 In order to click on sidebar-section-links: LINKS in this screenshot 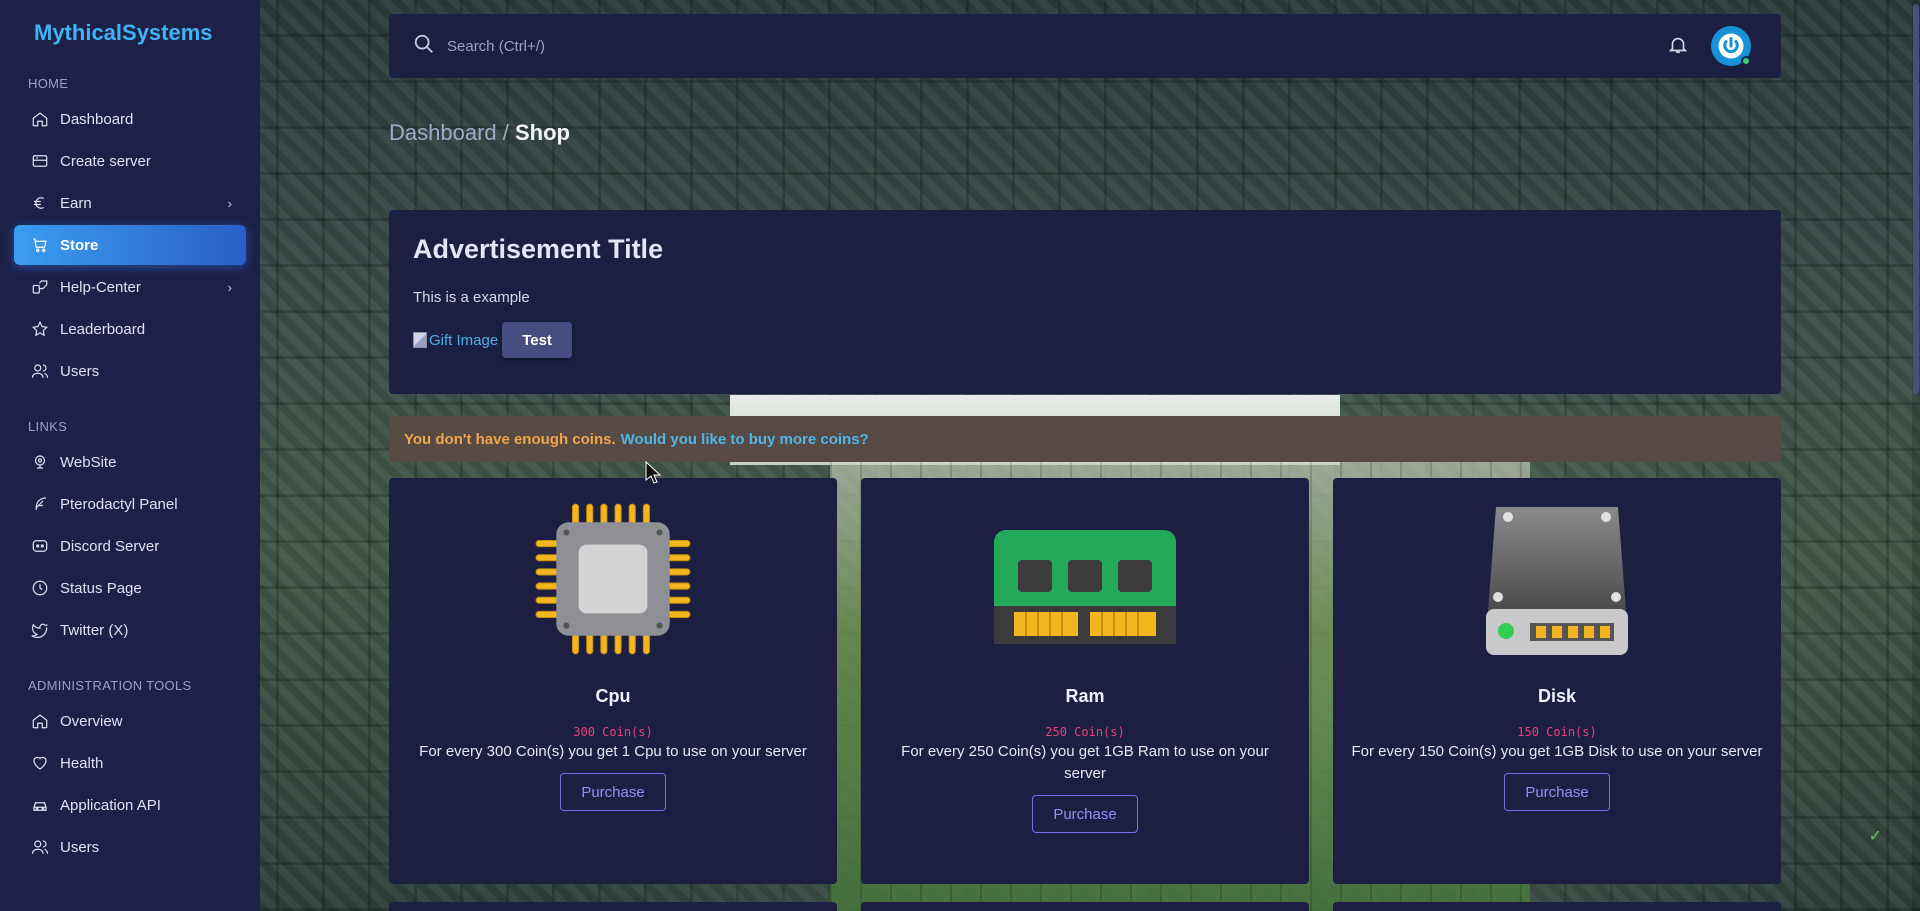, I will do `click(48, 426)`.